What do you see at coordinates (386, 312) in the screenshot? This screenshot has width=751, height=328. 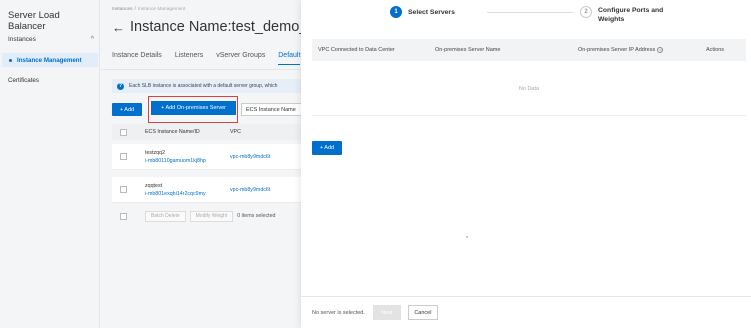 I see `next-button: Next` at bounding box center [386, 312].